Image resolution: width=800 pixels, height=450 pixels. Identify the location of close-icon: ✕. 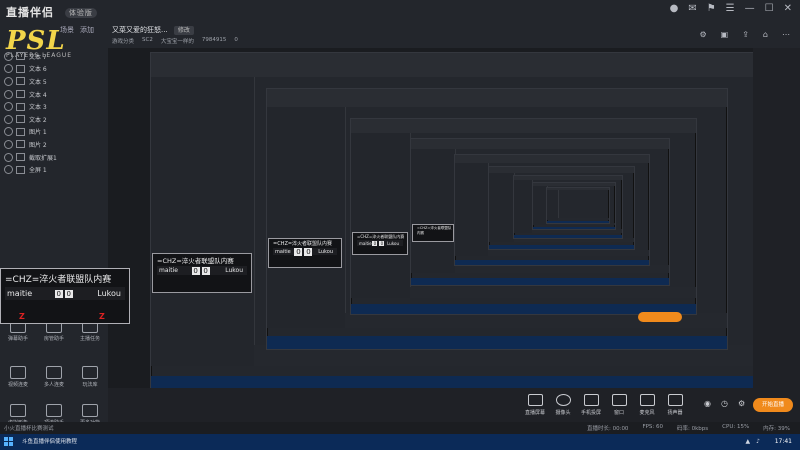
(788, 8).